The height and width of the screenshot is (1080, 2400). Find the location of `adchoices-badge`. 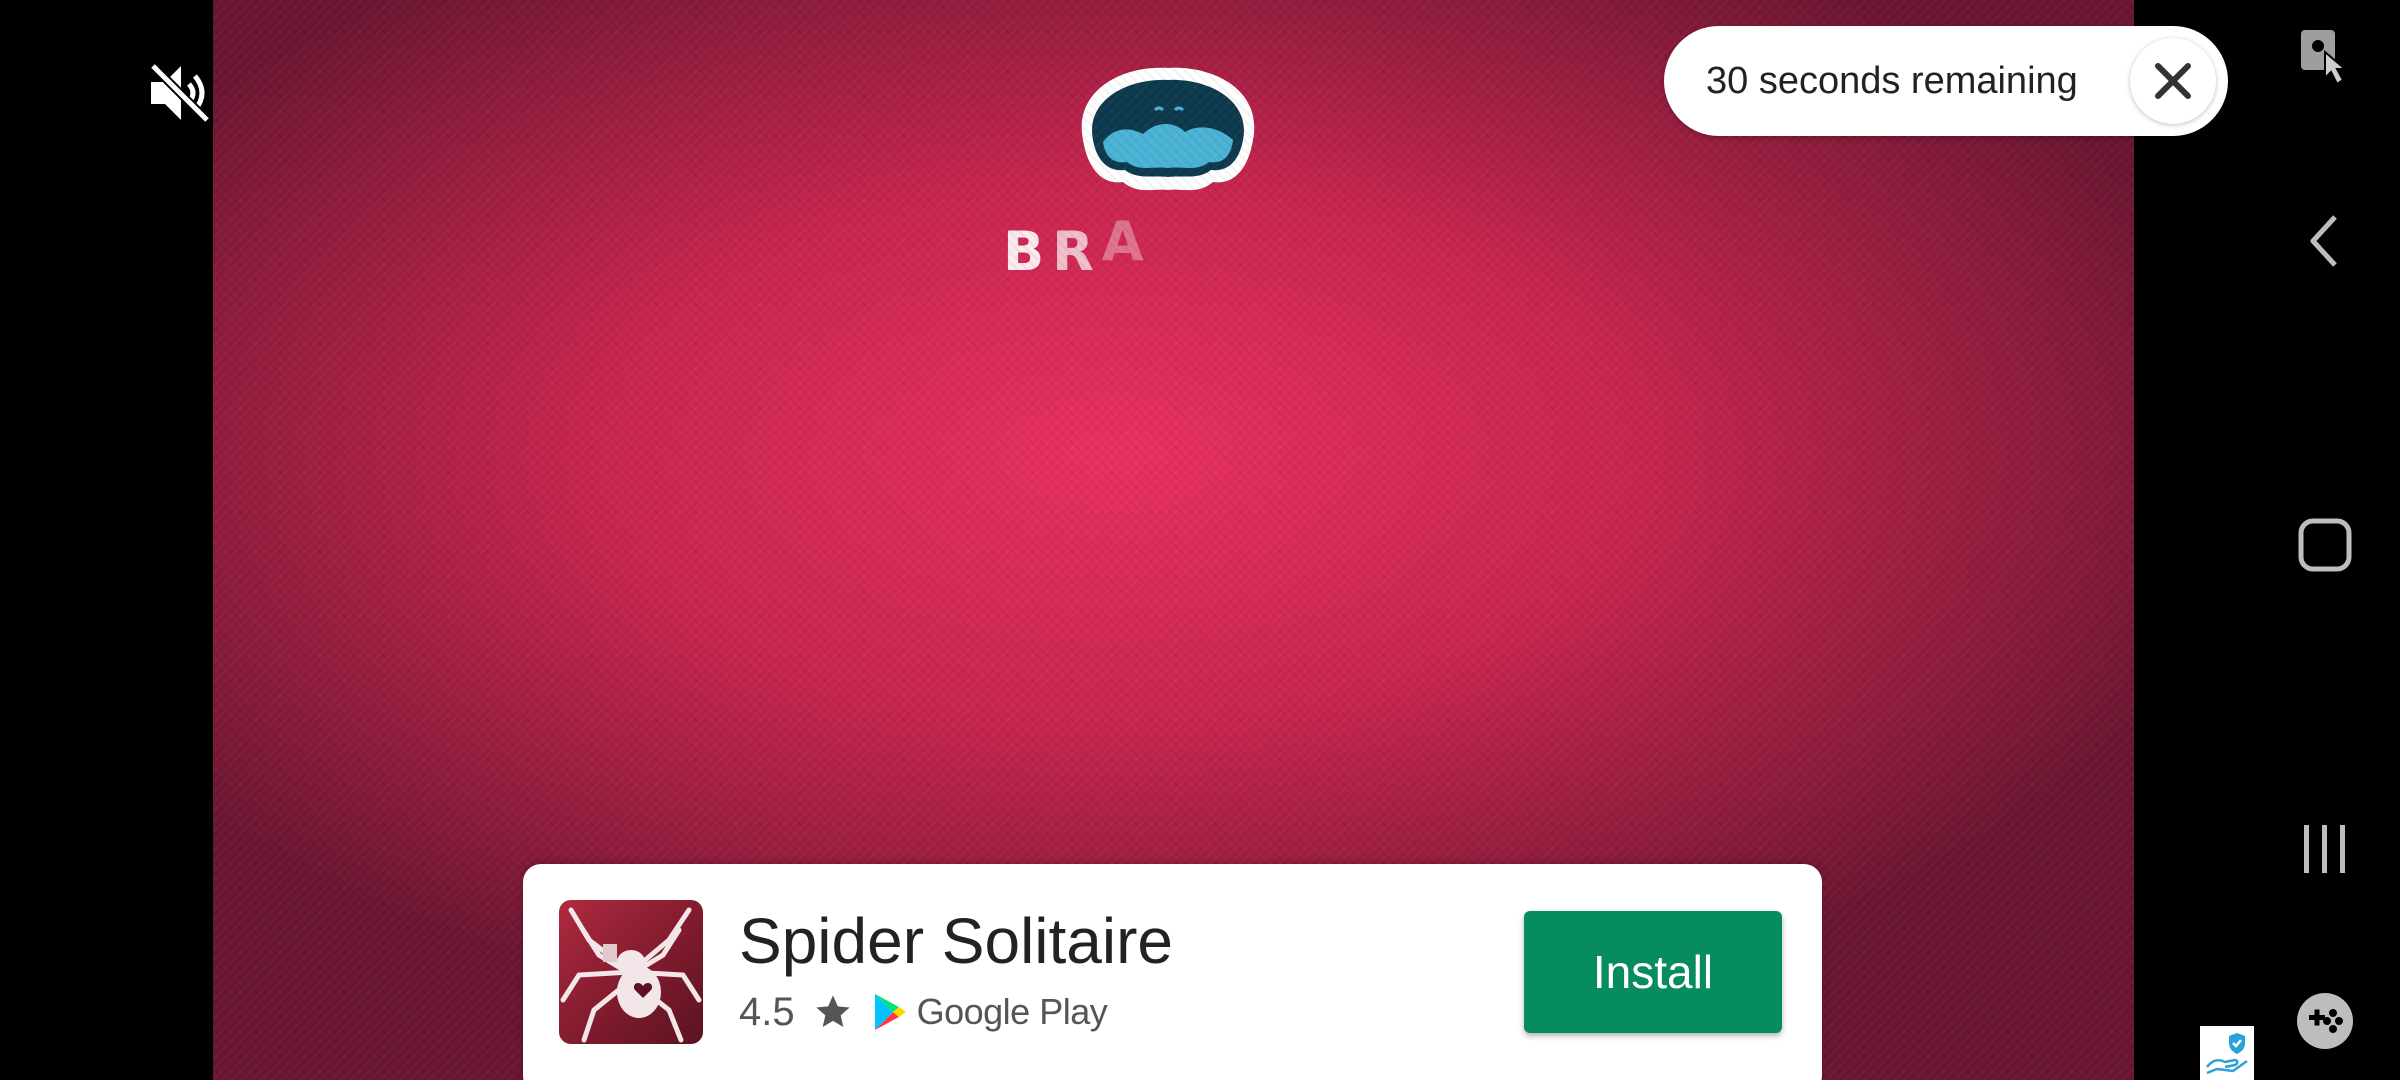

adchoices-badge is located at coordinates (2227, 1053).